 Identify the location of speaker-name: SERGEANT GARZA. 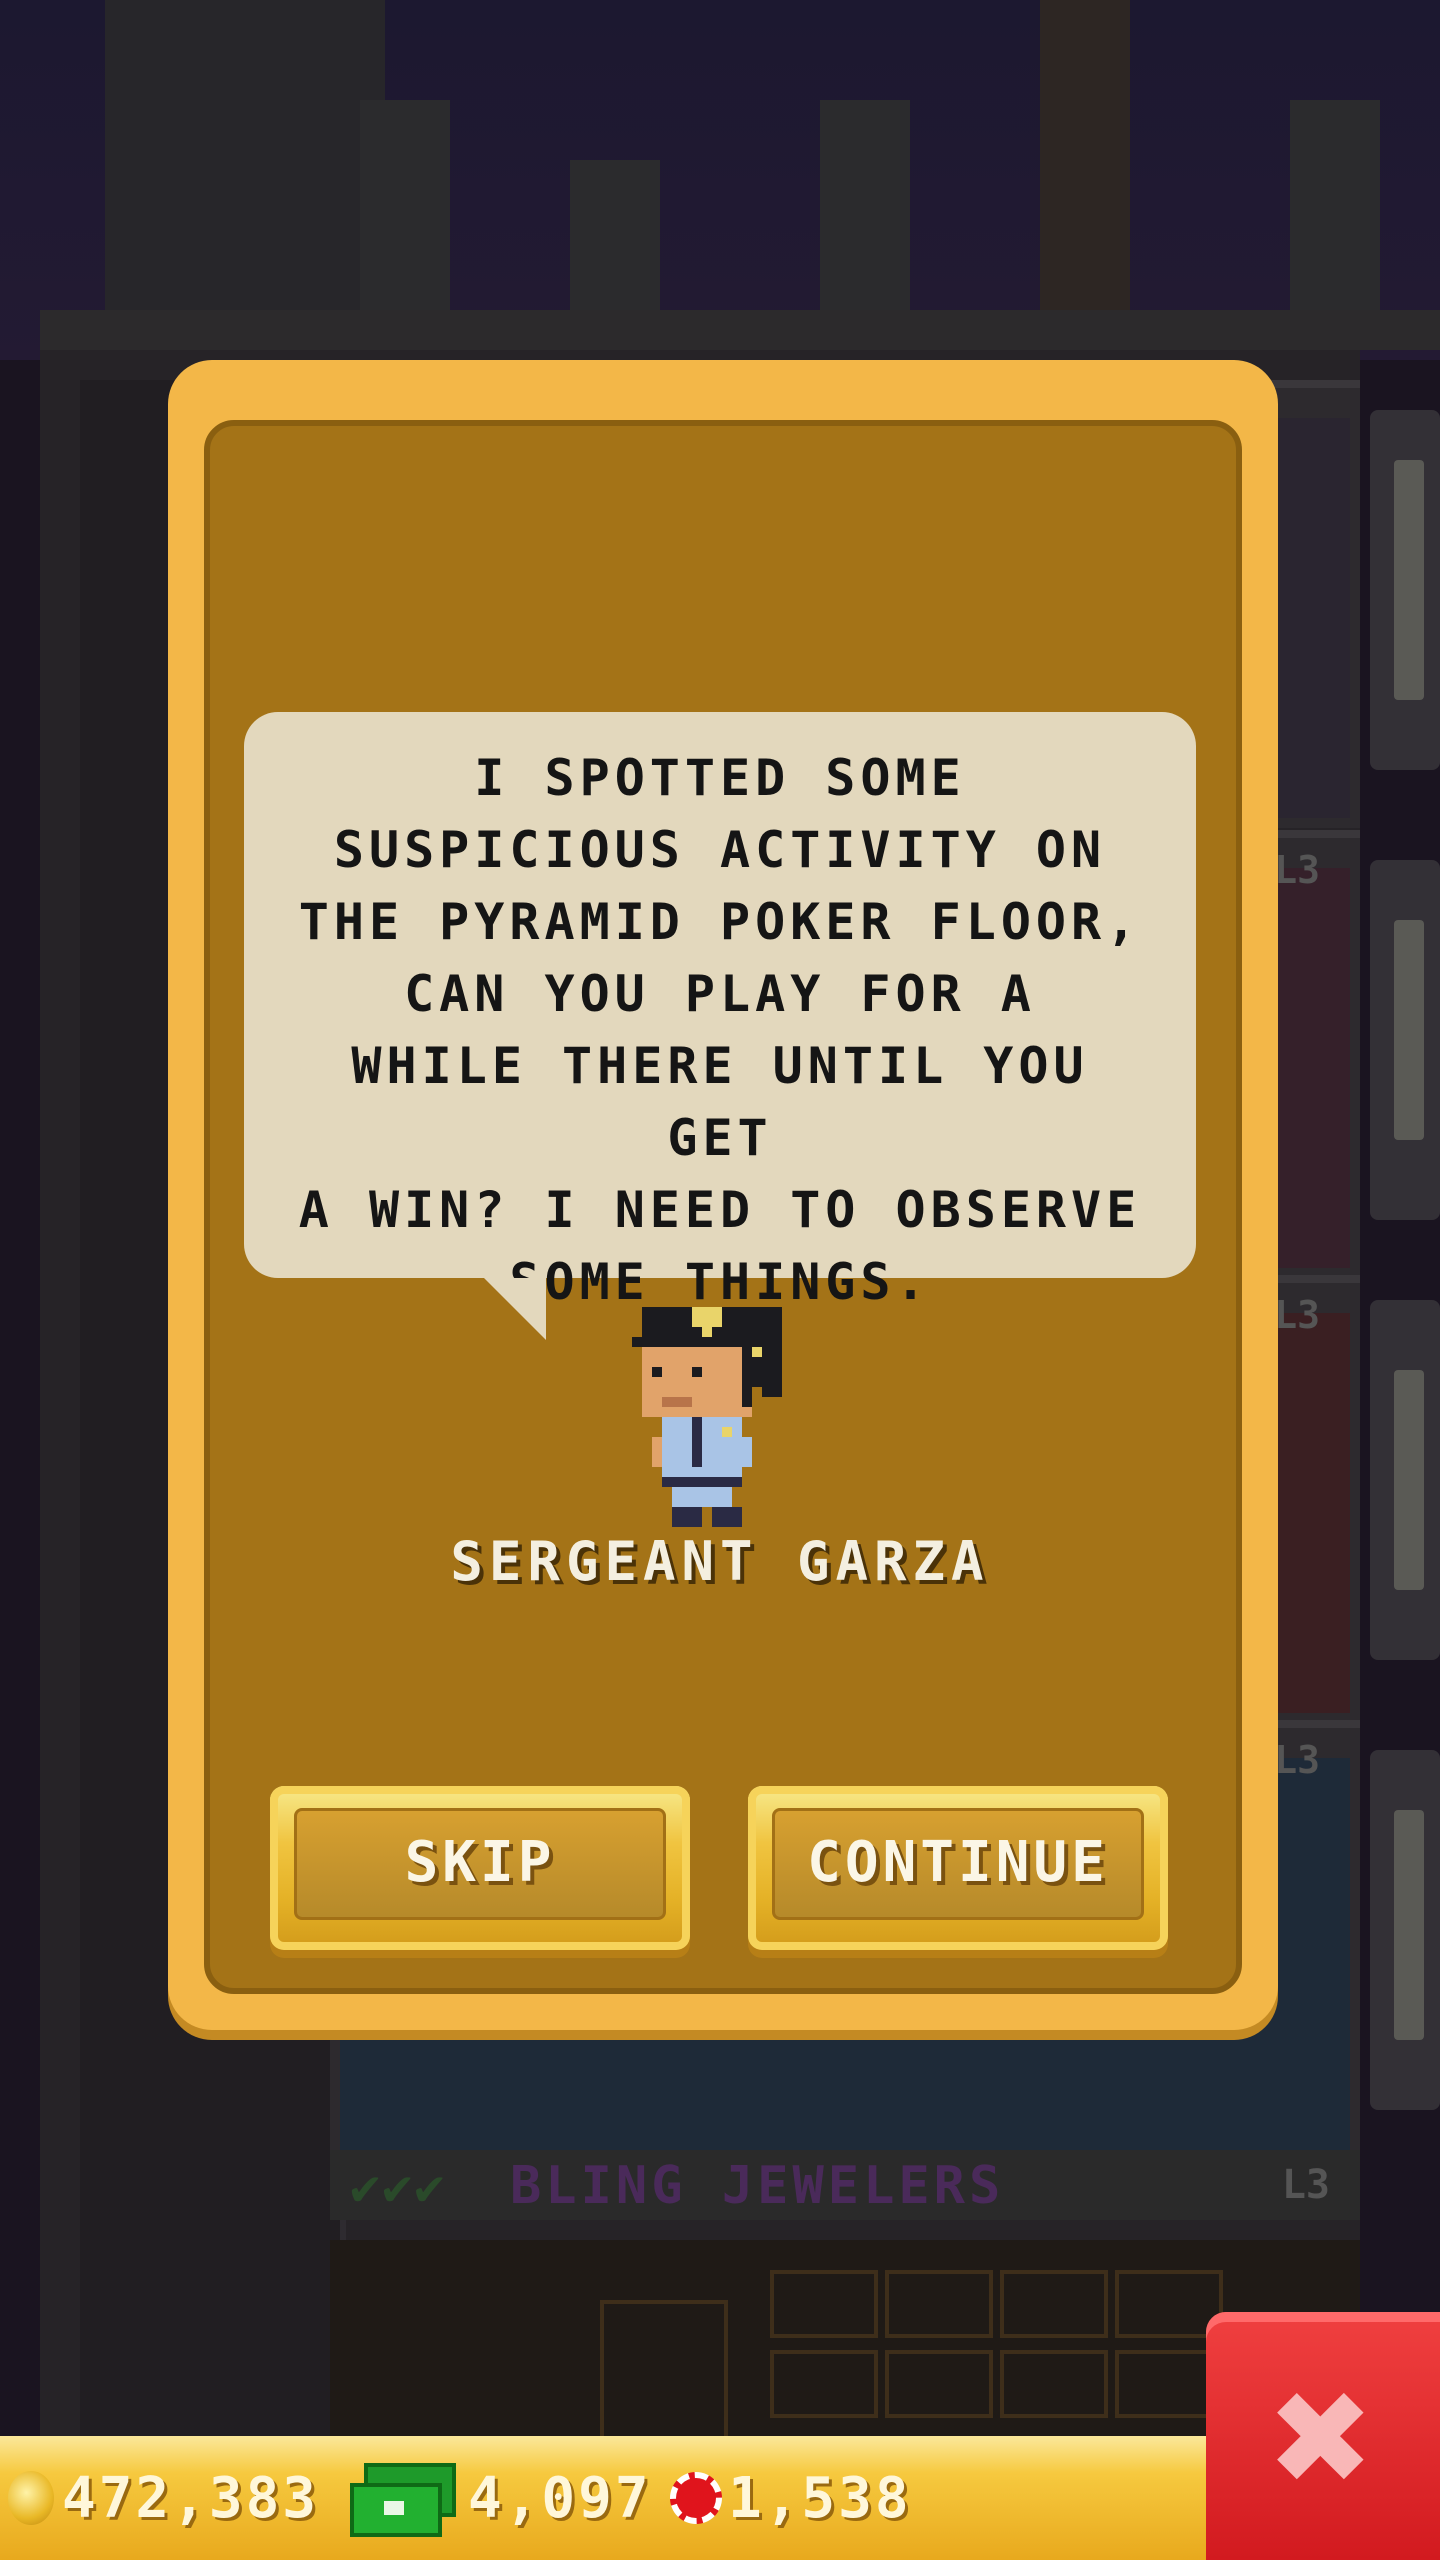
(720, 1561).